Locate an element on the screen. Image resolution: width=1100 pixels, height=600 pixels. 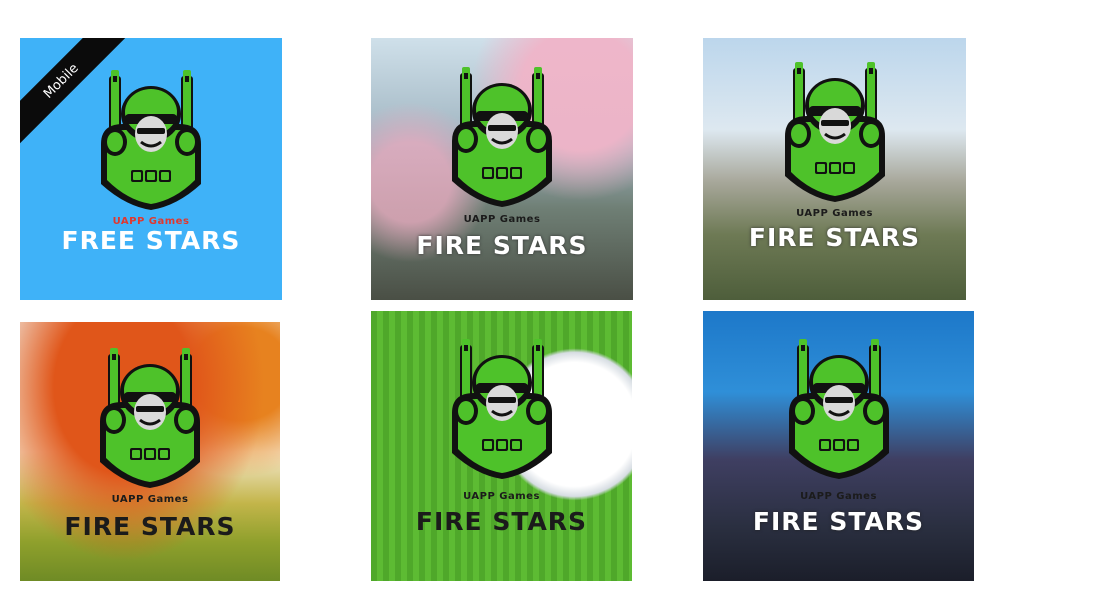
game-tile-fire-stars-city: UAPP Games FIRE STARS is located at coordinates (838, 446).